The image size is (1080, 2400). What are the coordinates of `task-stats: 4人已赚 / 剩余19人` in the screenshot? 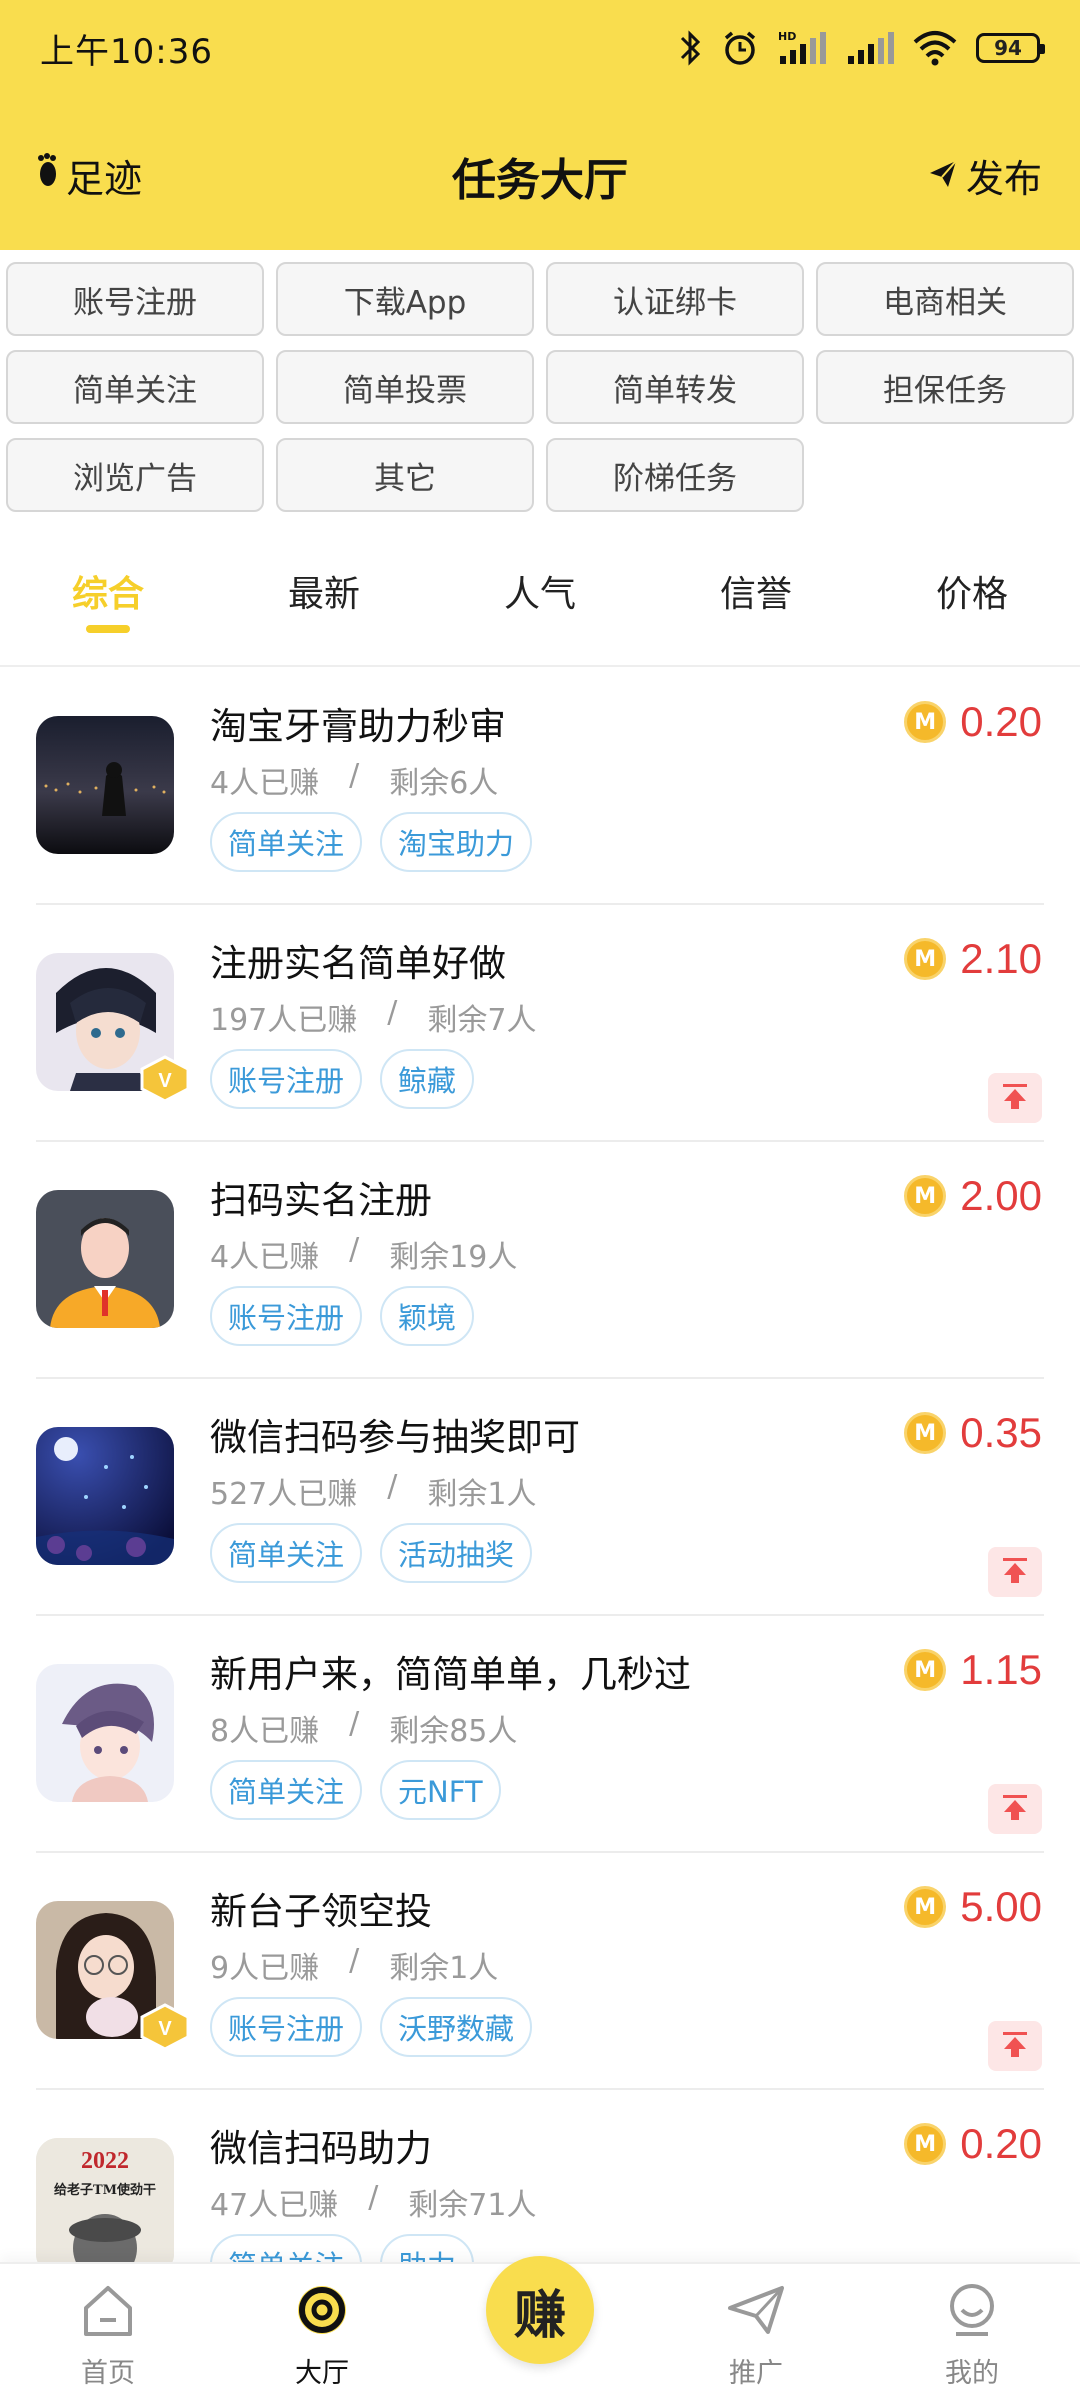 It's located at (364, 1253).